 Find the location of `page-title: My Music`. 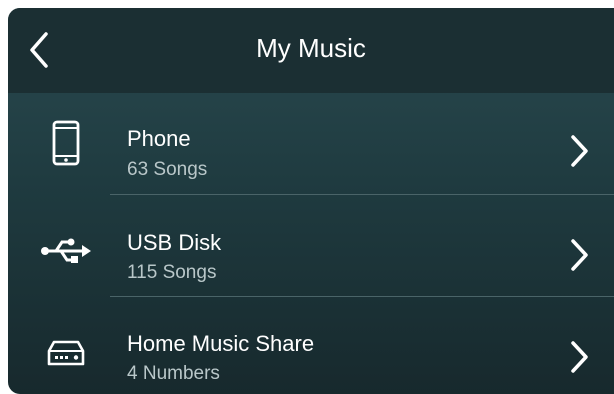

page-title: My Music is located at coordinates (311, 48).